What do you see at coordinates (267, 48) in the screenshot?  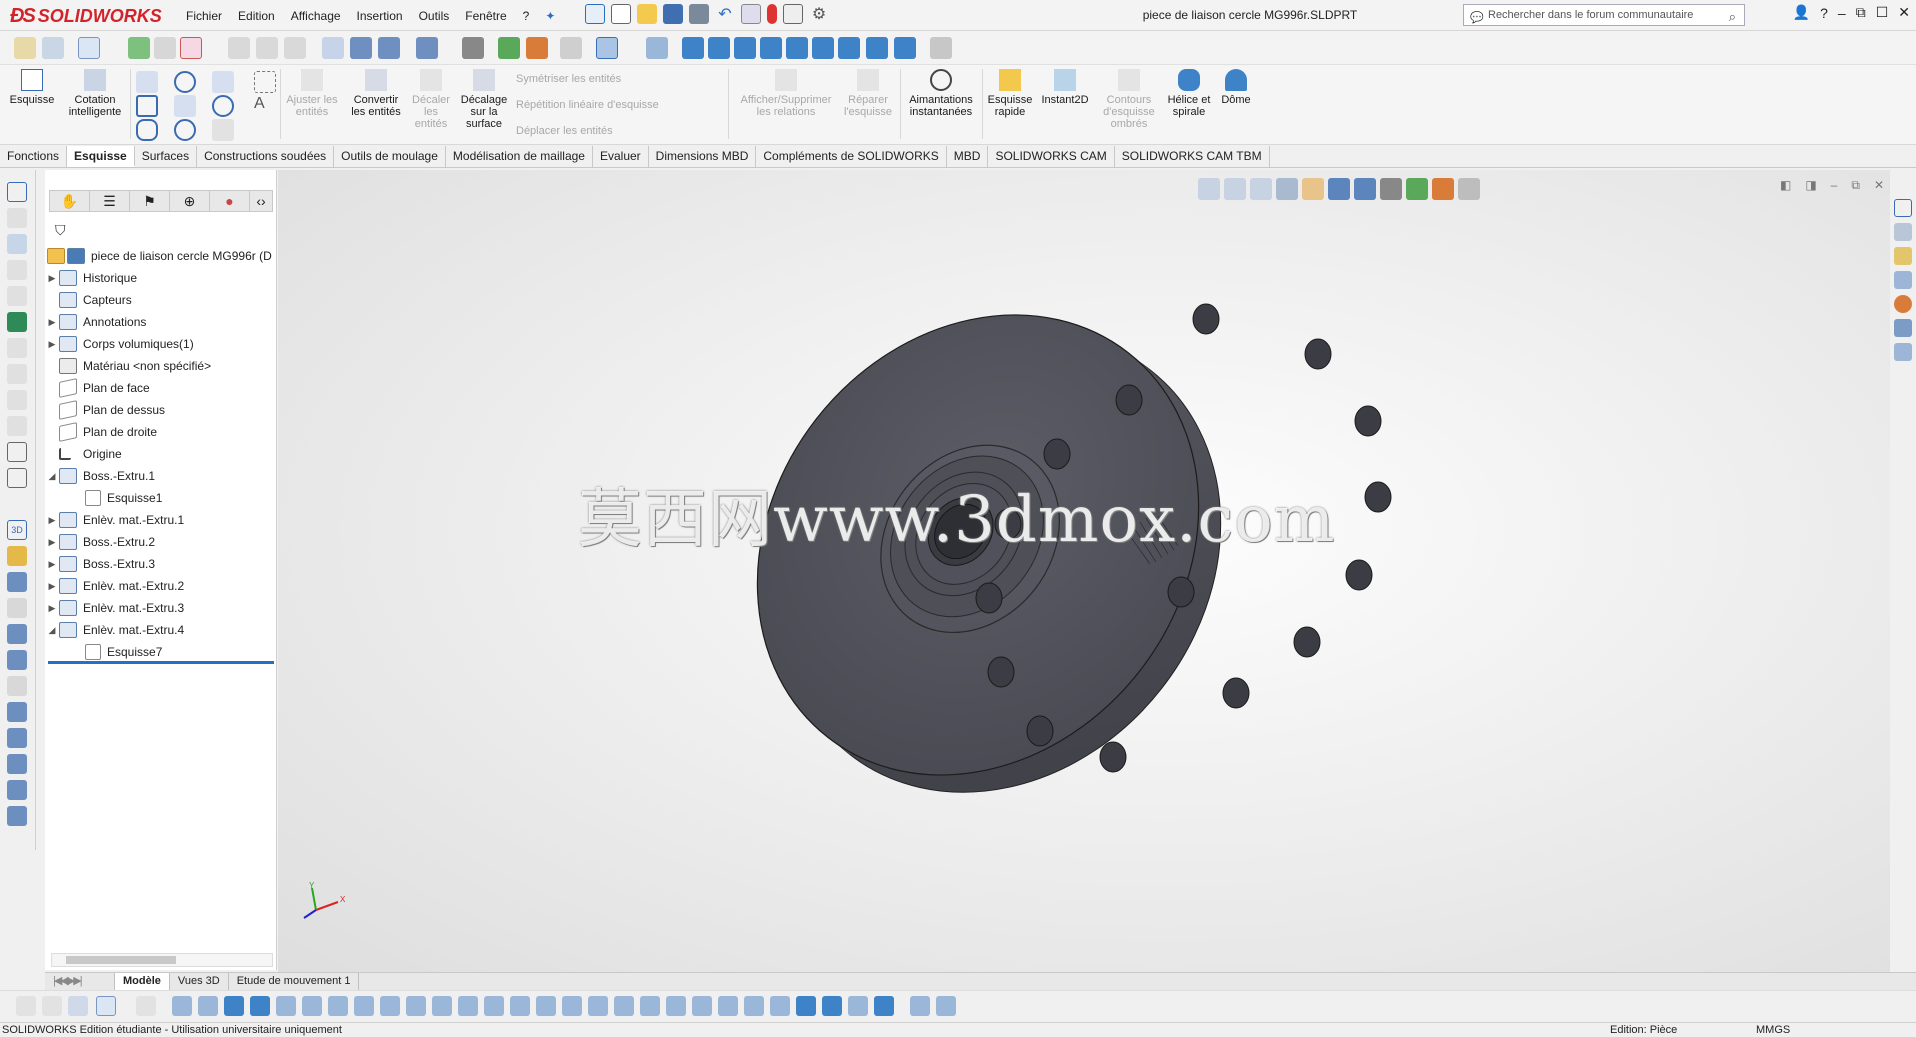 I see `zoom-fit-icon` at bounding box center [267, 48].